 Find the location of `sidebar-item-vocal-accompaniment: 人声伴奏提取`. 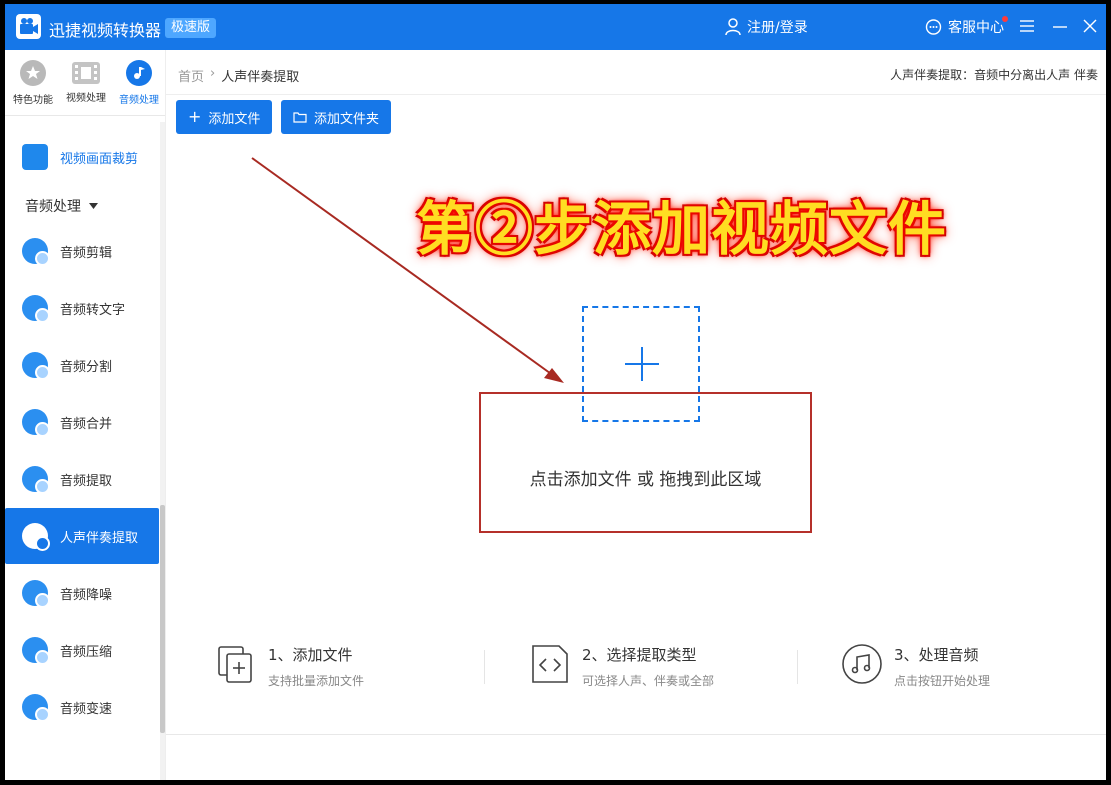

sidebar-item-vocal-accompaniment: 人声伴奏提取 is located at coordinates (82, 536).